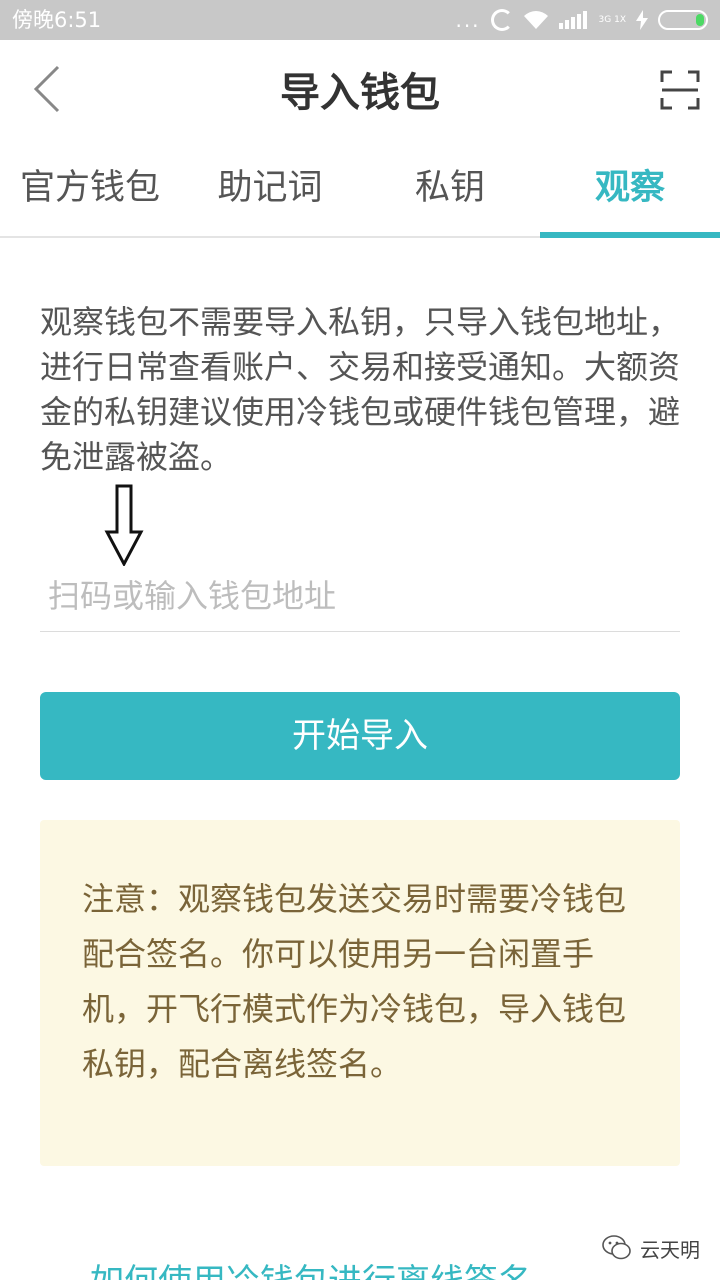 The height and width of the screenshot is (1280, 720). Describe the element at coordinates (642, 20) in the screenshot. I see `charging-icon` at that location.